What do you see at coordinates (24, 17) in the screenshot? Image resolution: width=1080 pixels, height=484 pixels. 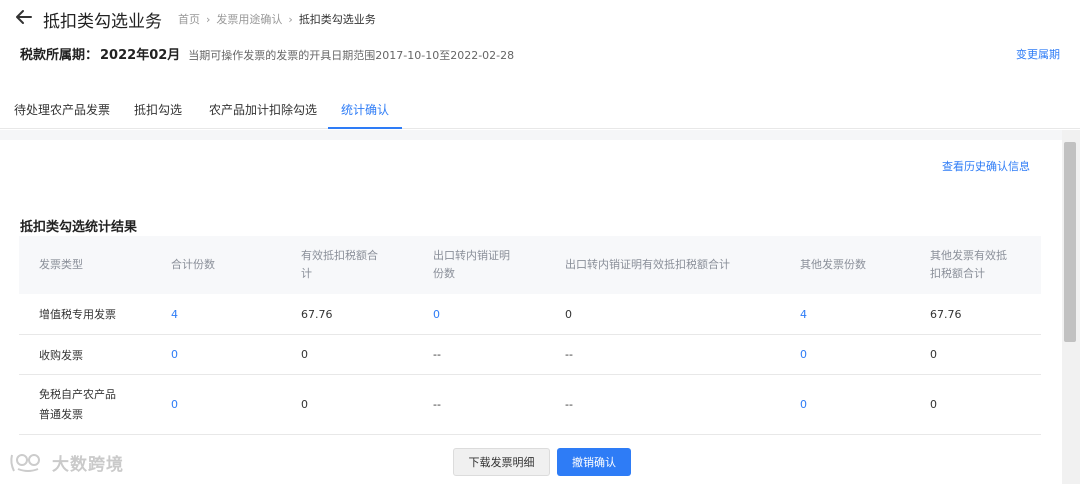 I see `back-arrow-icon` at bounding box center [24, 17].